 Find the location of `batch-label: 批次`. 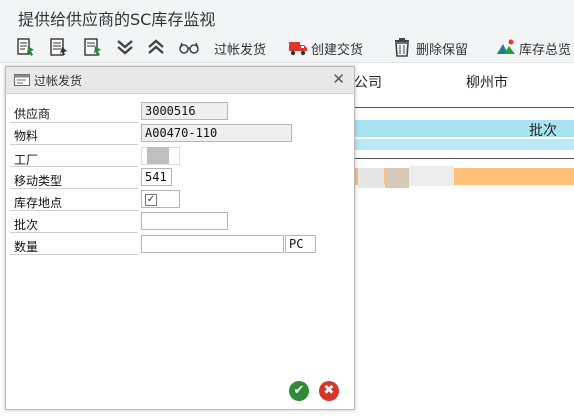

batch-label: 批次 is located at coordinates (26, 225).